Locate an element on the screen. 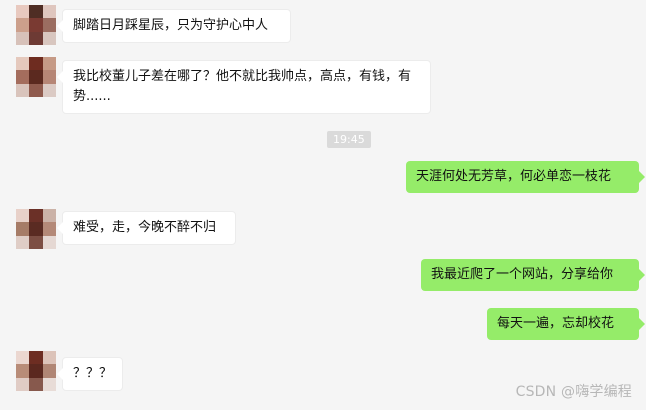 The height and width of the screenshot is (410, 646). message-bubble-3: 天涯何处无芳草，何必单恋一枝花 is located at coordinates (525, 177).